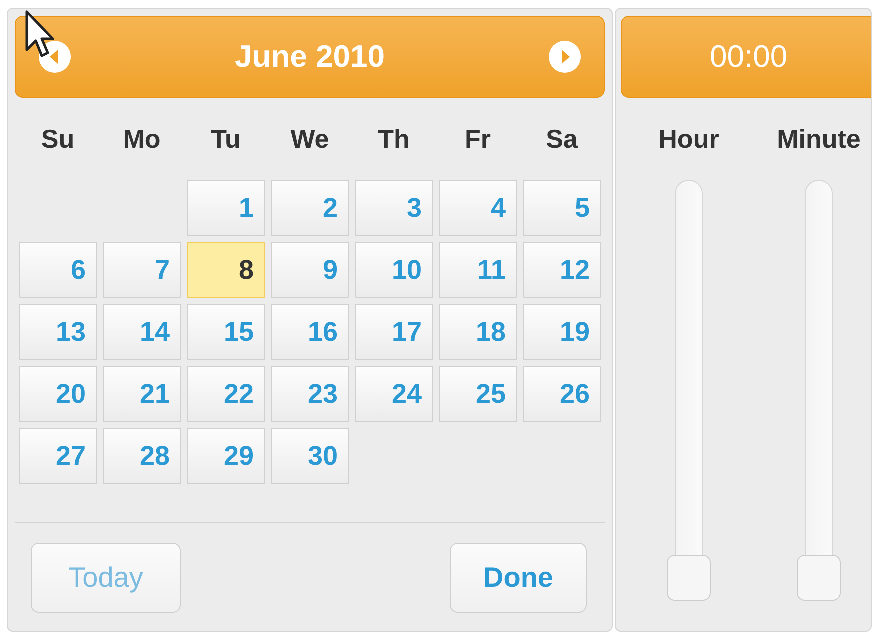 The image size is (878, 632). I want to click on day-cell: 27, so click(58, 456).